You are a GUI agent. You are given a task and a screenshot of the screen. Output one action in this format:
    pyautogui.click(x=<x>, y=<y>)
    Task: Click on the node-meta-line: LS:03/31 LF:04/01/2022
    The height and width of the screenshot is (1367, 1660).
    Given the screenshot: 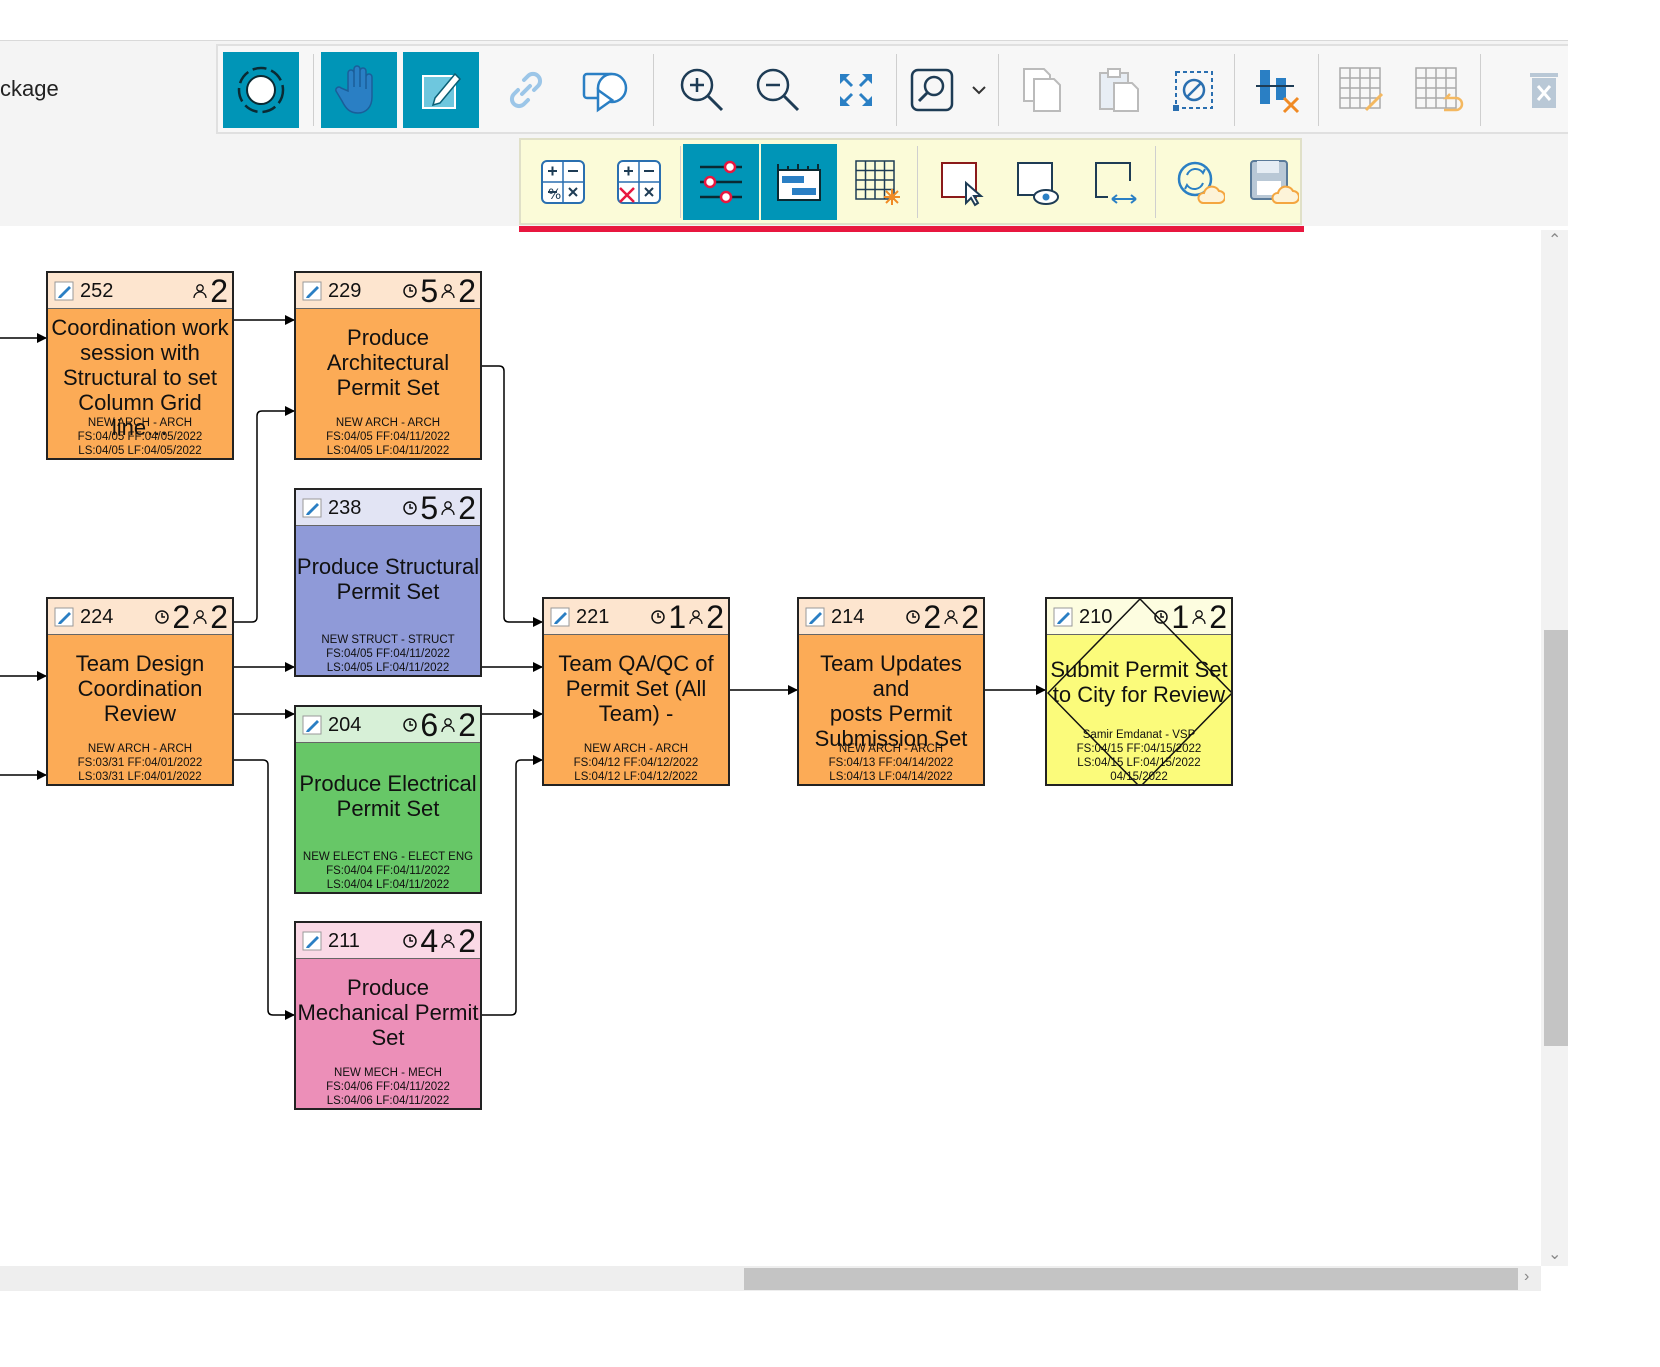 What is the action you would take?
    pyautogui.click(x=140, y=777)
    